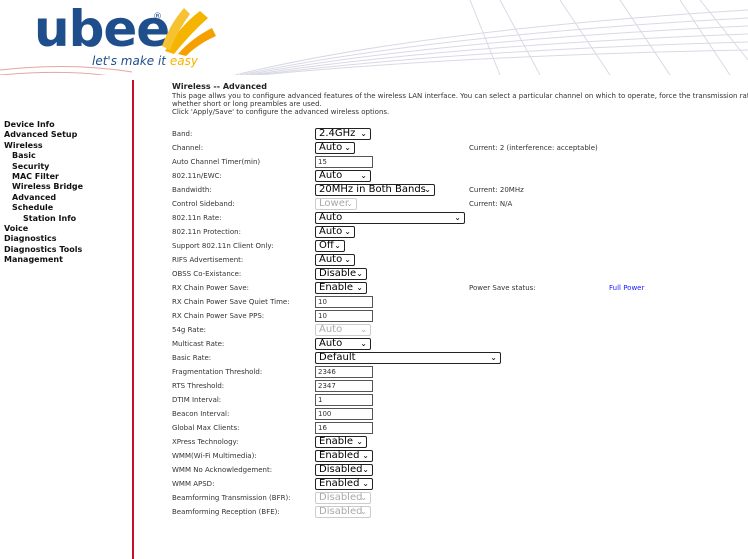 The height and width of the screenshot is (559, 748). What do you see at coordinates (68, 260) in the screenshot?
I see `sidebar-item-management: Management` at bounding box center [68, 260].